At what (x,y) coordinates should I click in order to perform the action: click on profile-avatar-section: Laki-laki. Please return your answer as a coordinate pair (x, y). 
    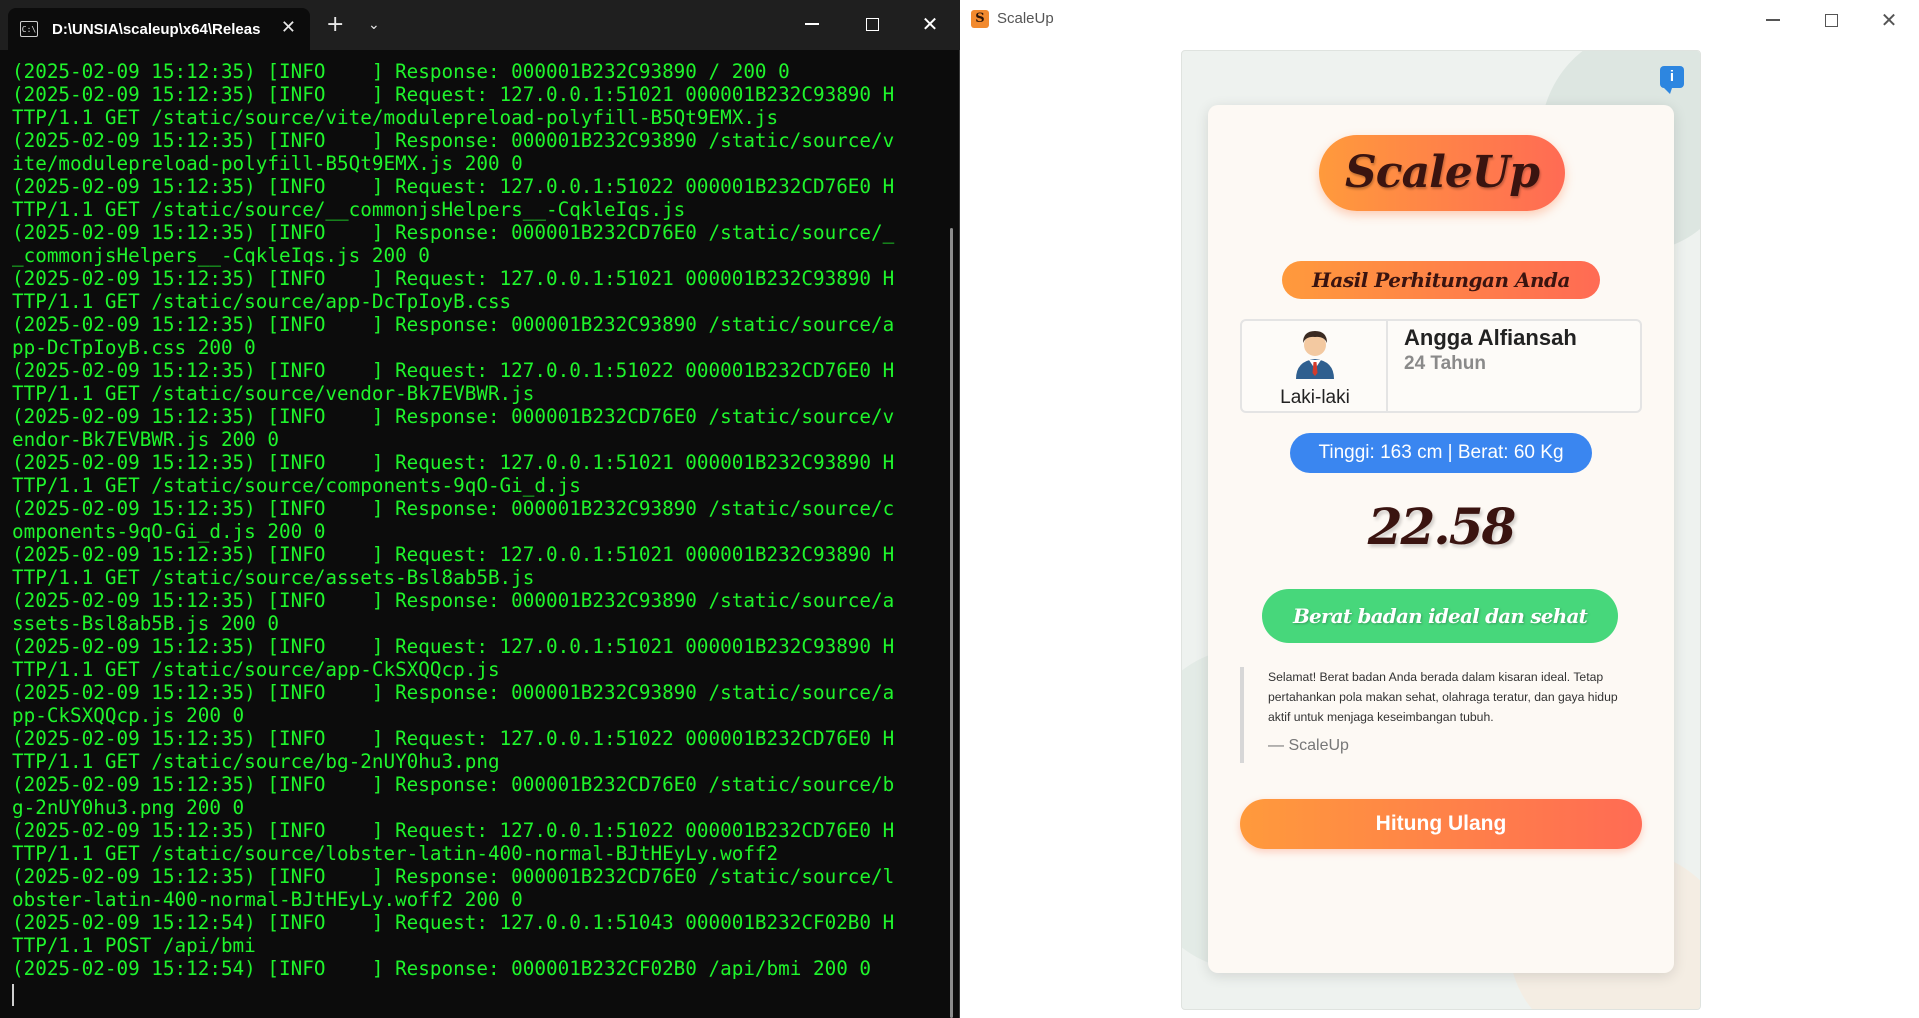
    Looking at the image, I should click on (1315, 366).